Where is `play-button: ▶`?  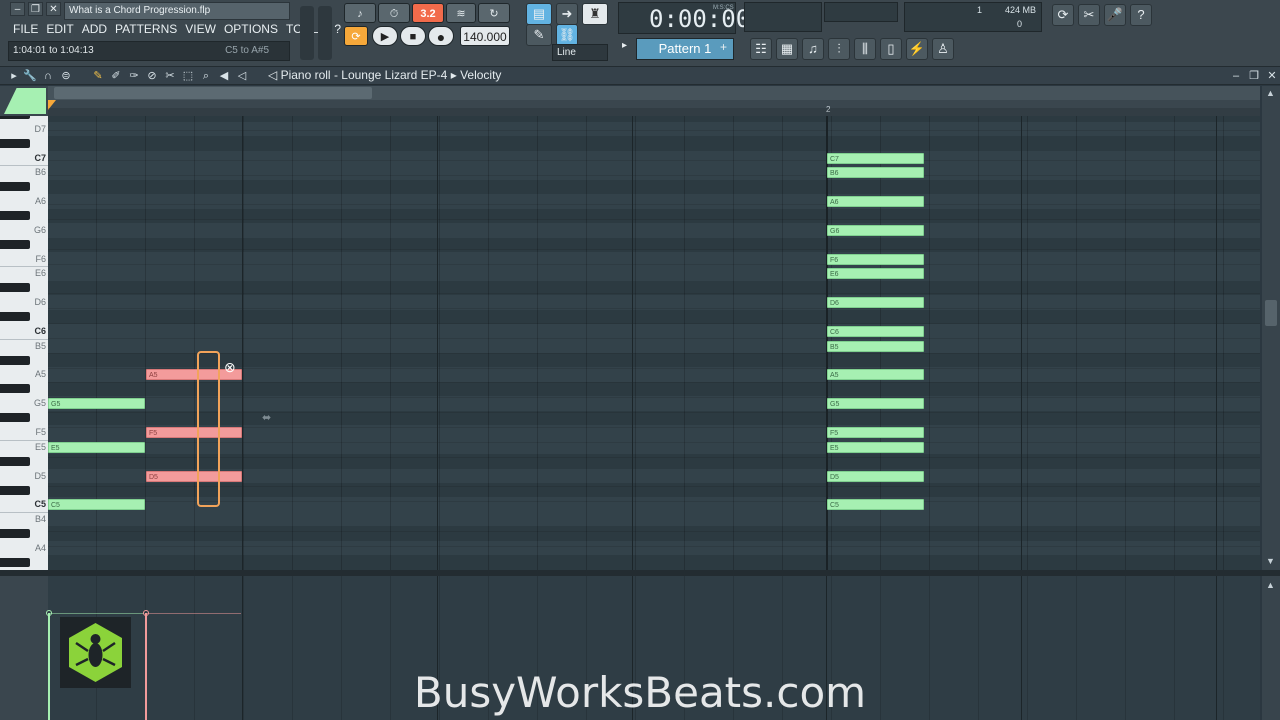 play-button: ▶ is located at coordinates (385, 36).